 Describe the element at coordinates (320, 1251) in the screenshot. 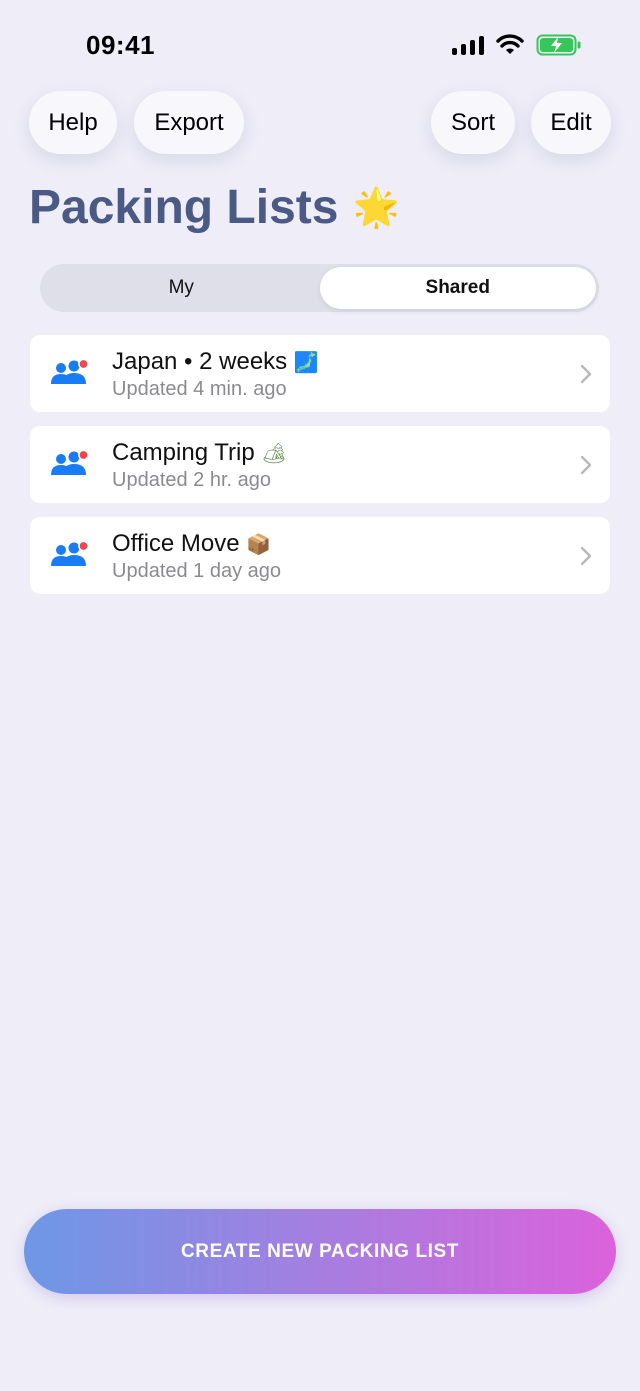

I see `create-new-packing-list-button: CREATE NEW PACKING LIST` at that location.